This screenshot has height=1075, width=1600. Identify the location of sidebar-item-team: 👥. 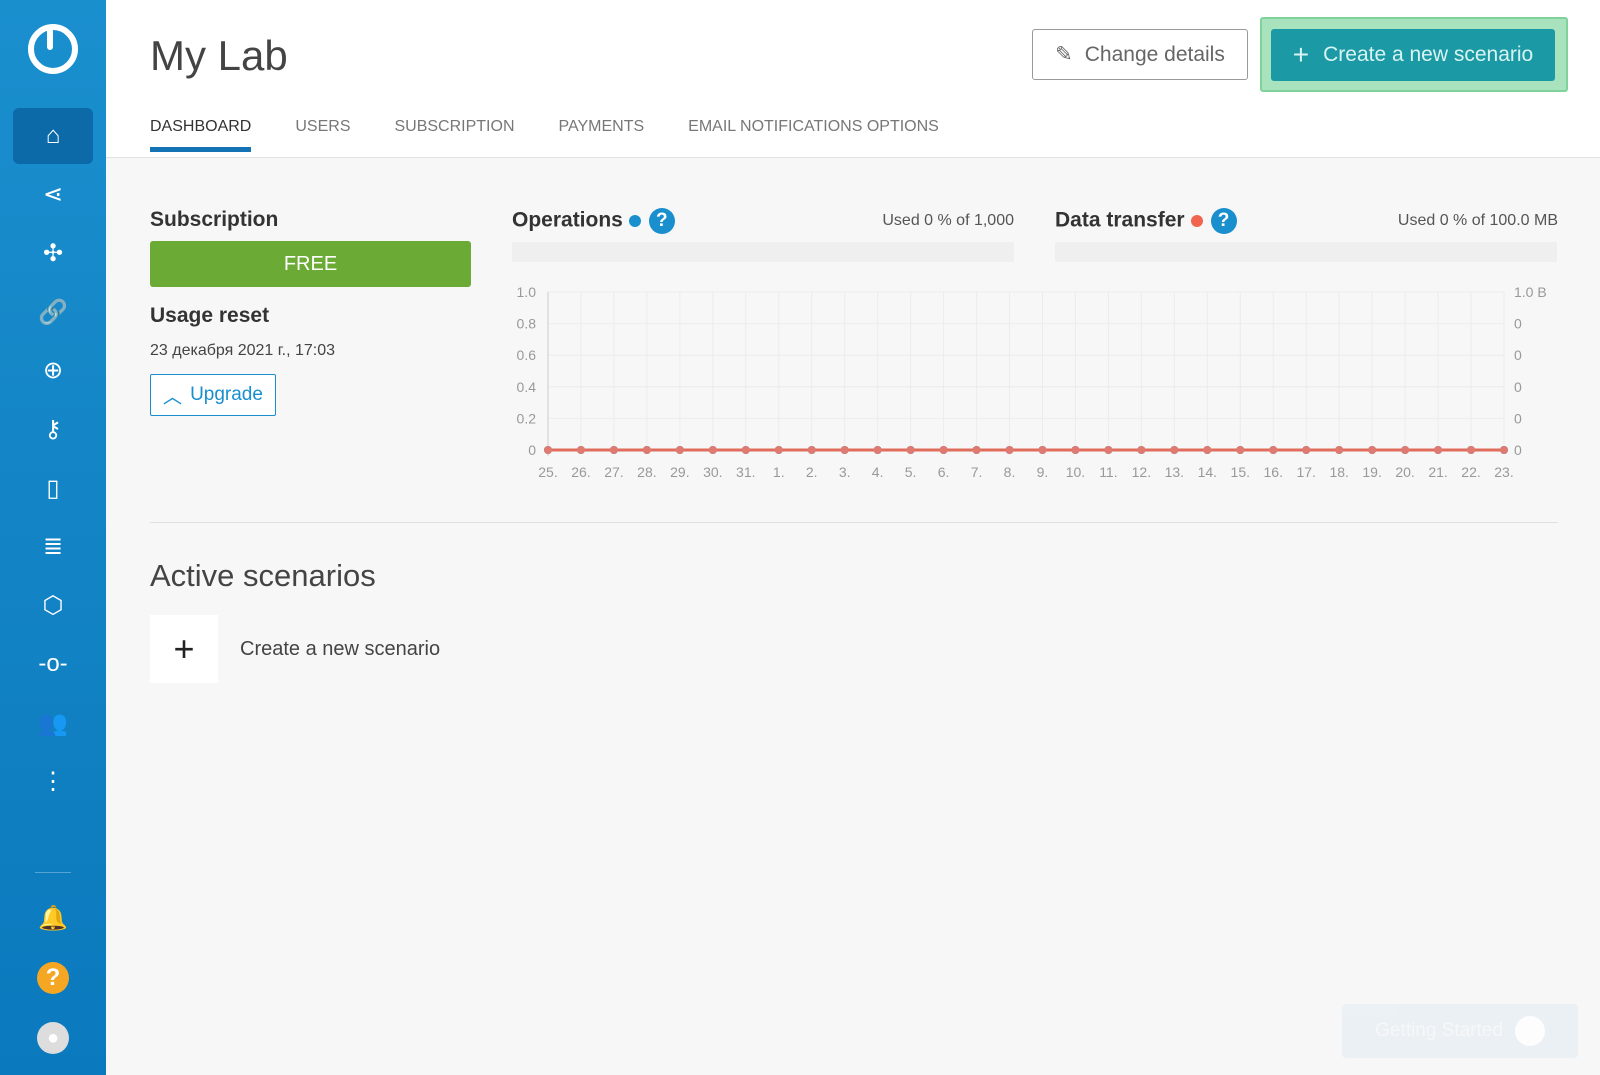
(53, 723).